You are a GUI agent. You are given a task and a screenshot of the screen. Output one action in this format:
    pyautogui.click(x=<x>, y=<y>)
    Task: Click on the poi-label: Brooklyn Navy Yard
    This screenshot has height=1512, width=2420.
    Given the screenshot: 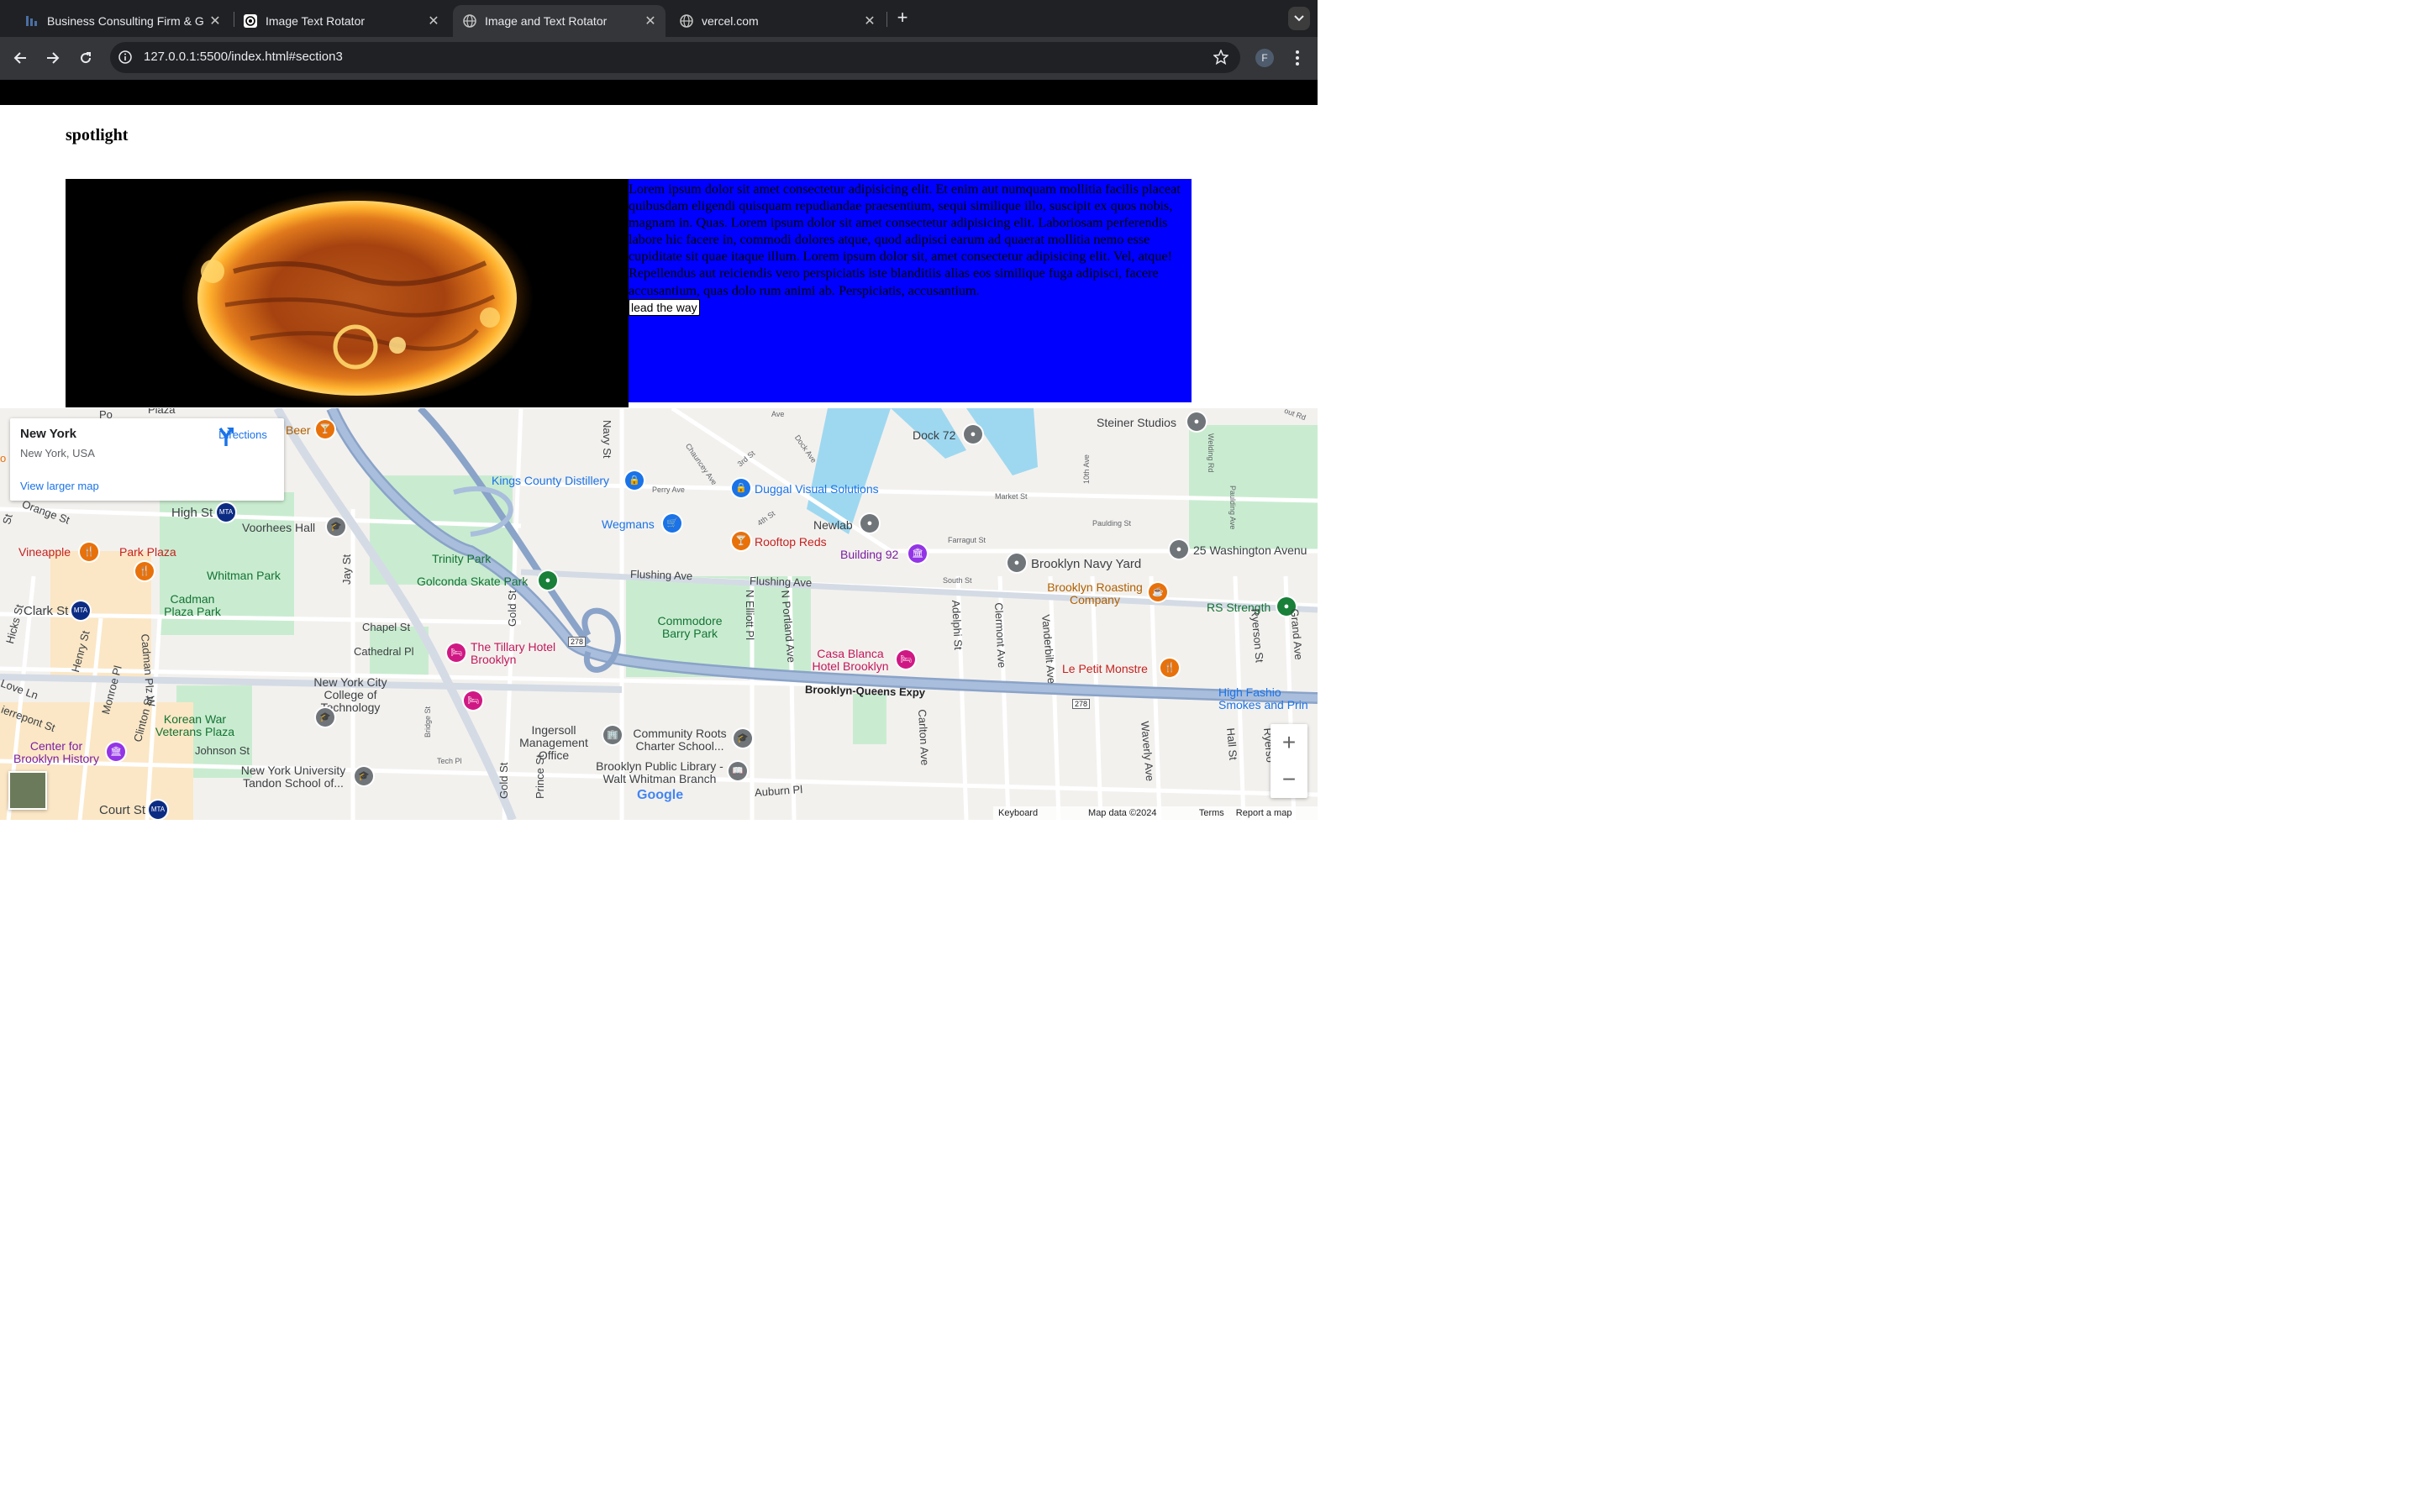 What is the action you would take?
    pyautogui.click(x=1086, y=564)
    